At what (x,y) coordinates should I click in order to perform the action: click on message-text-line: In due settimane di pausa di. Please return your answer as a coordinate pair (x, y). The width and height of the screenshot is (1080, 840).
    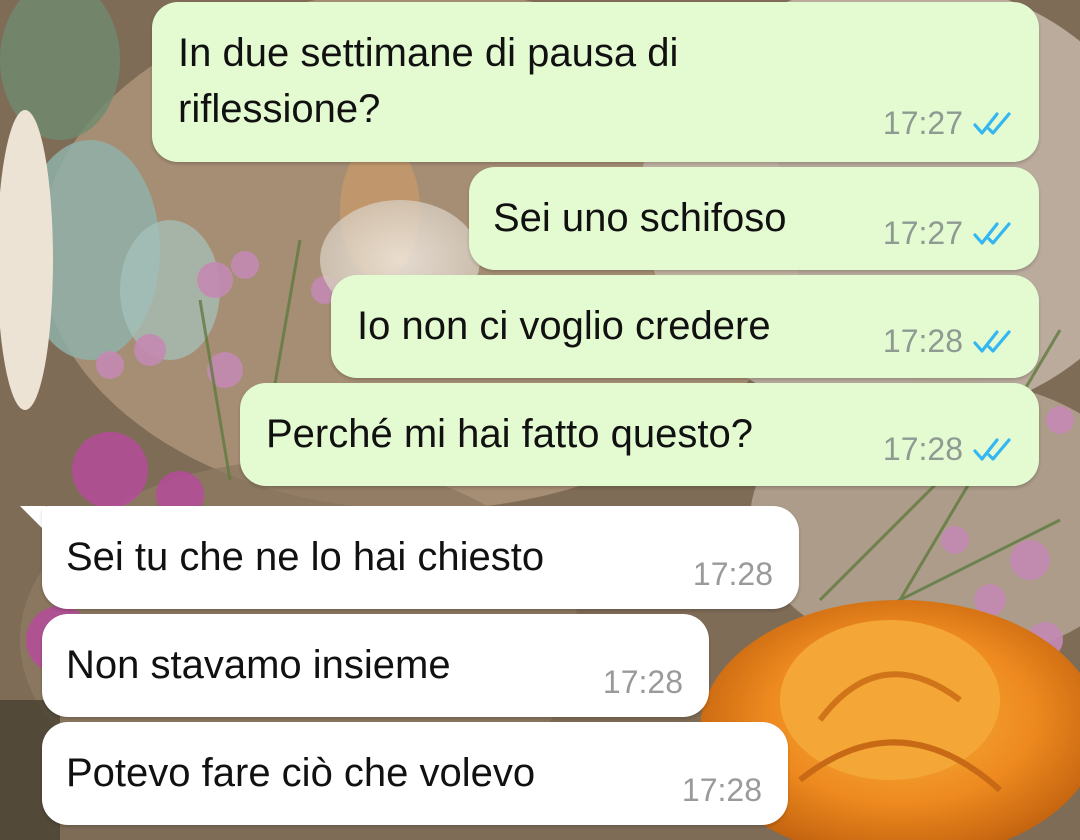
    Looking at the image, I should click on (428, 53).